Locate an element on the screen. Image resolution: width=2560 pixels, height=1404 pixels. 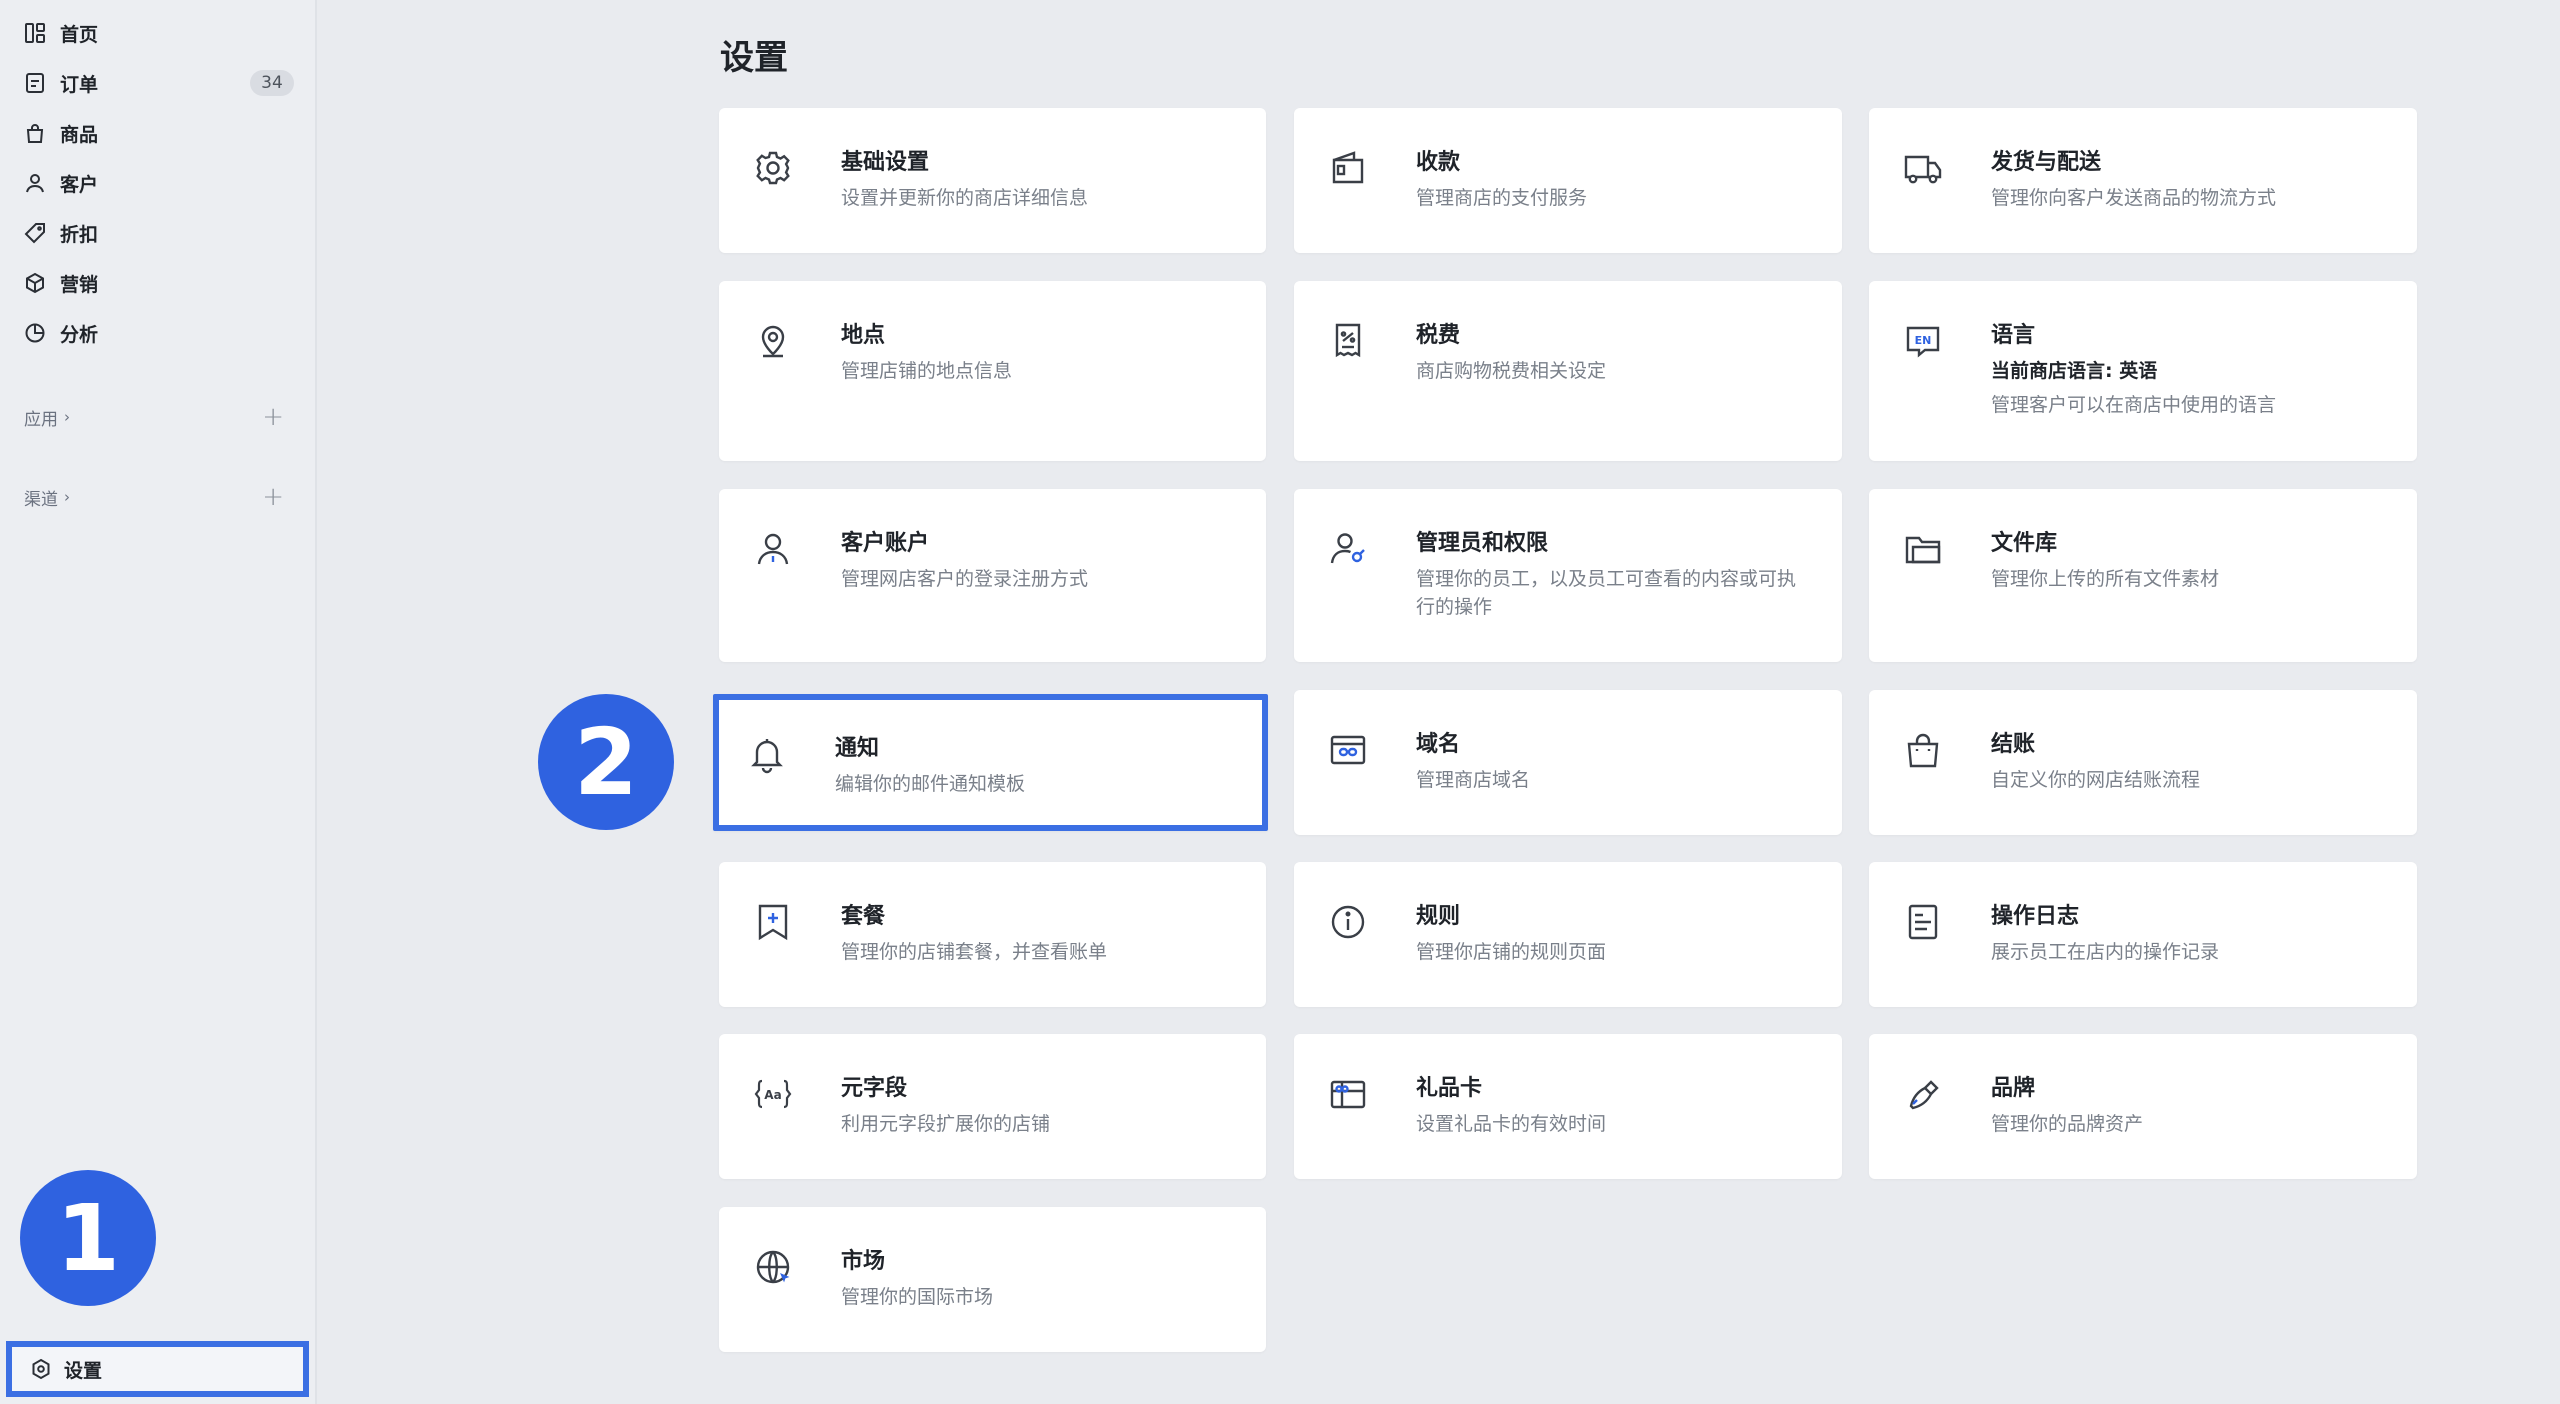
current-language: 当前商店语言: 英语 is located at coordinates (2074, 371).